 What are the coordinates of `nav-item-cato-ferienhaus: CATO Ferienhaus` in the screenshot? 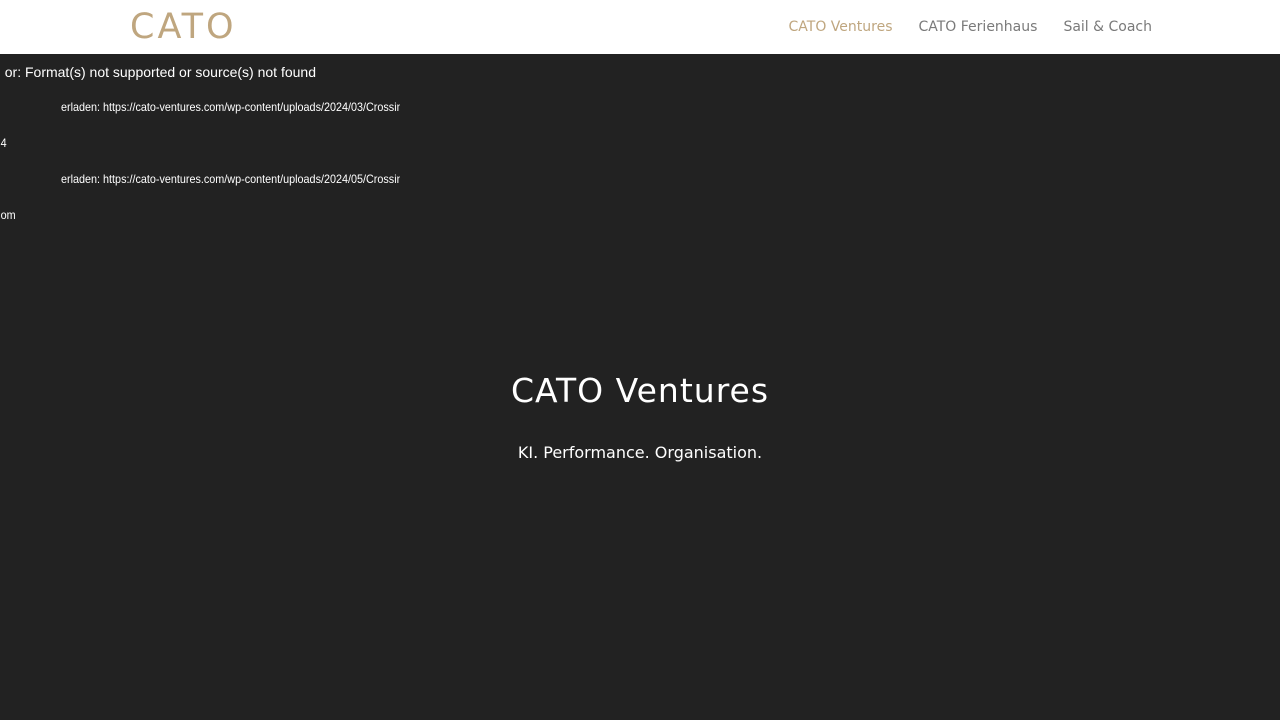 It's located at (977, 27).